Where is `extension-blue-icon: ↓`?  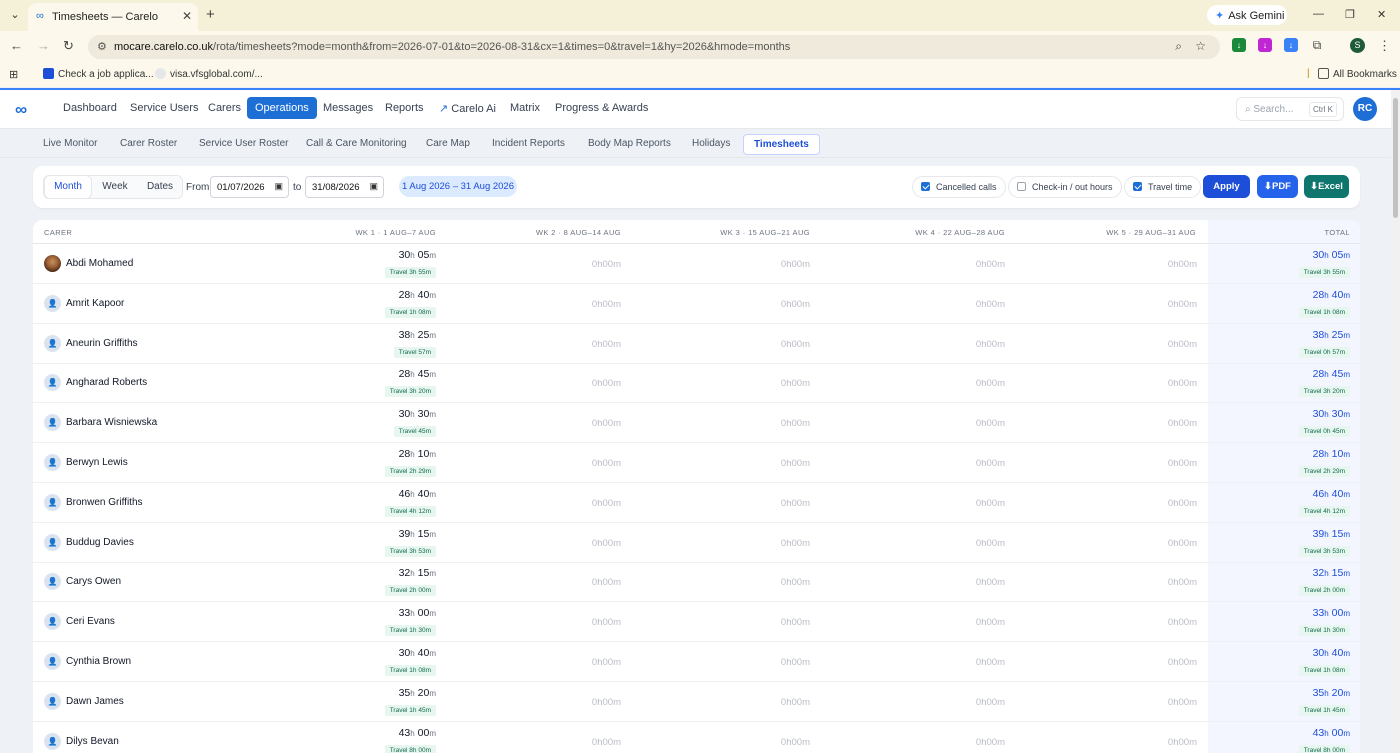 extension-blue-icon: ↓ is located at coordinates (1291, 45).